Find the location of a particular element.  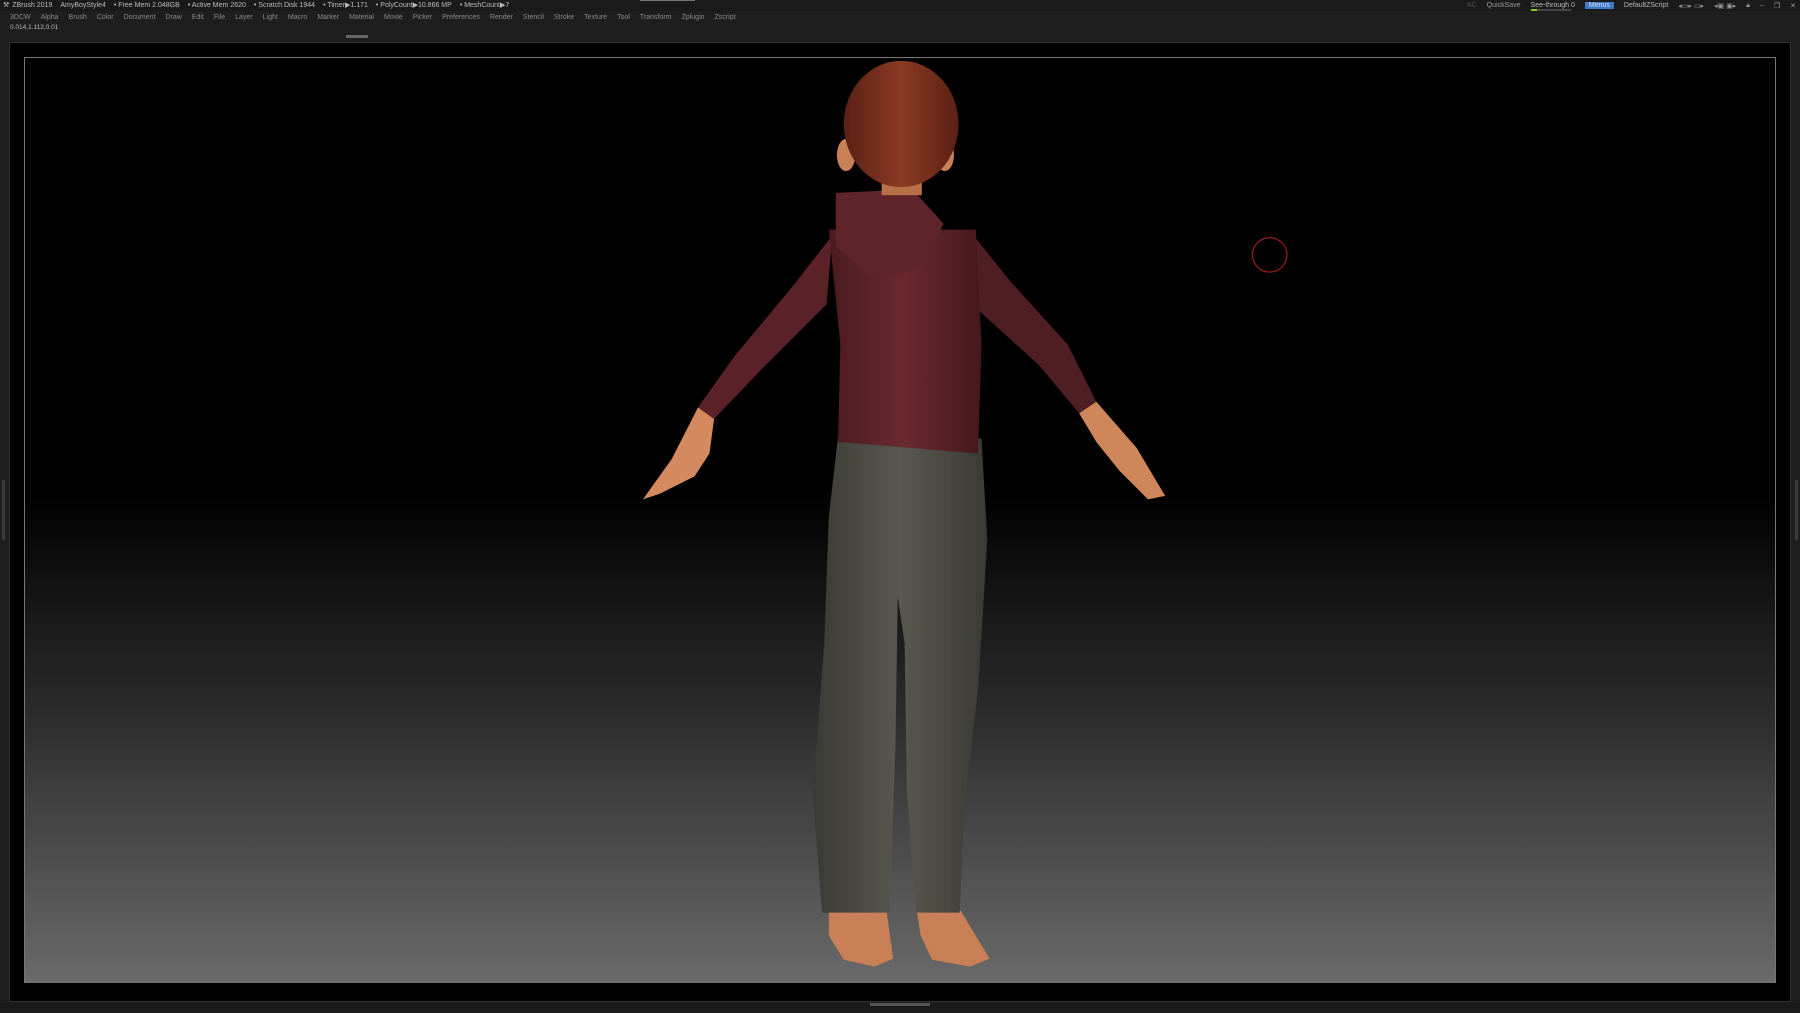

bottom-tray-handle is located at coordinates (900, 1004).